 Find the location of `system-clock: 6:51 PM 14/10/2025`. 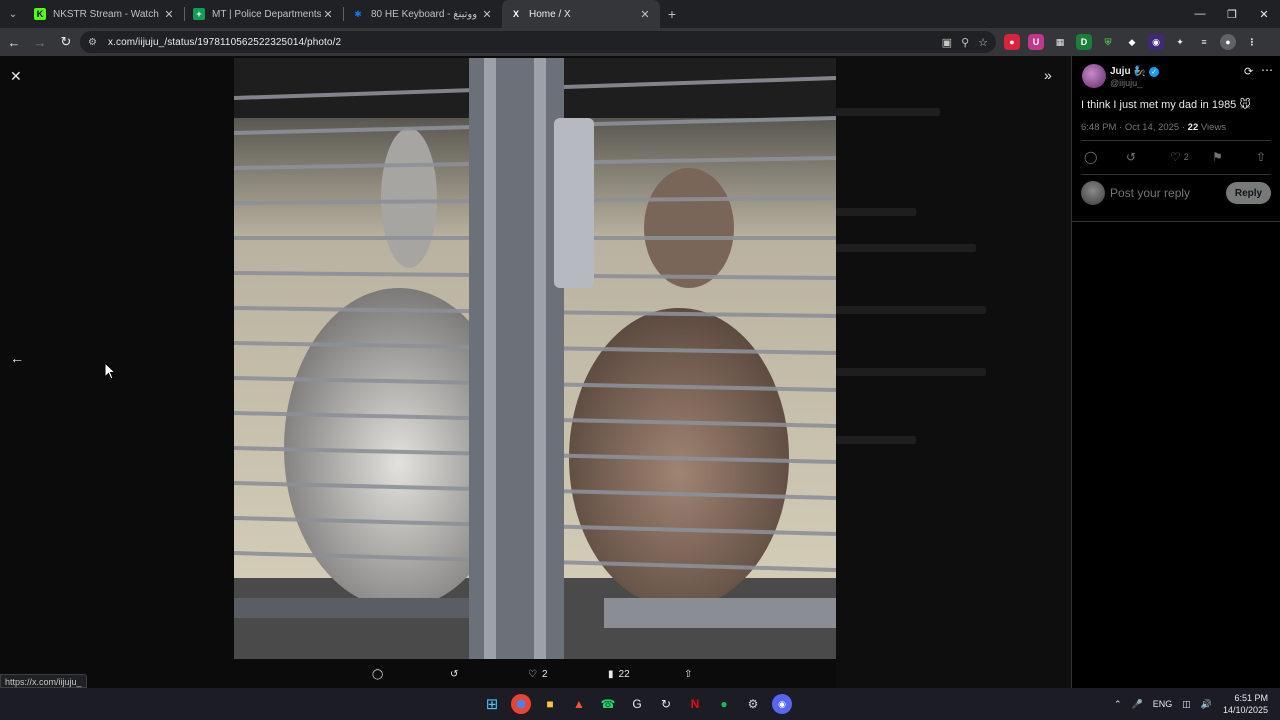

system-clock: 6:51 PM 14/10/2025 is located at coordinates (1245, 704).